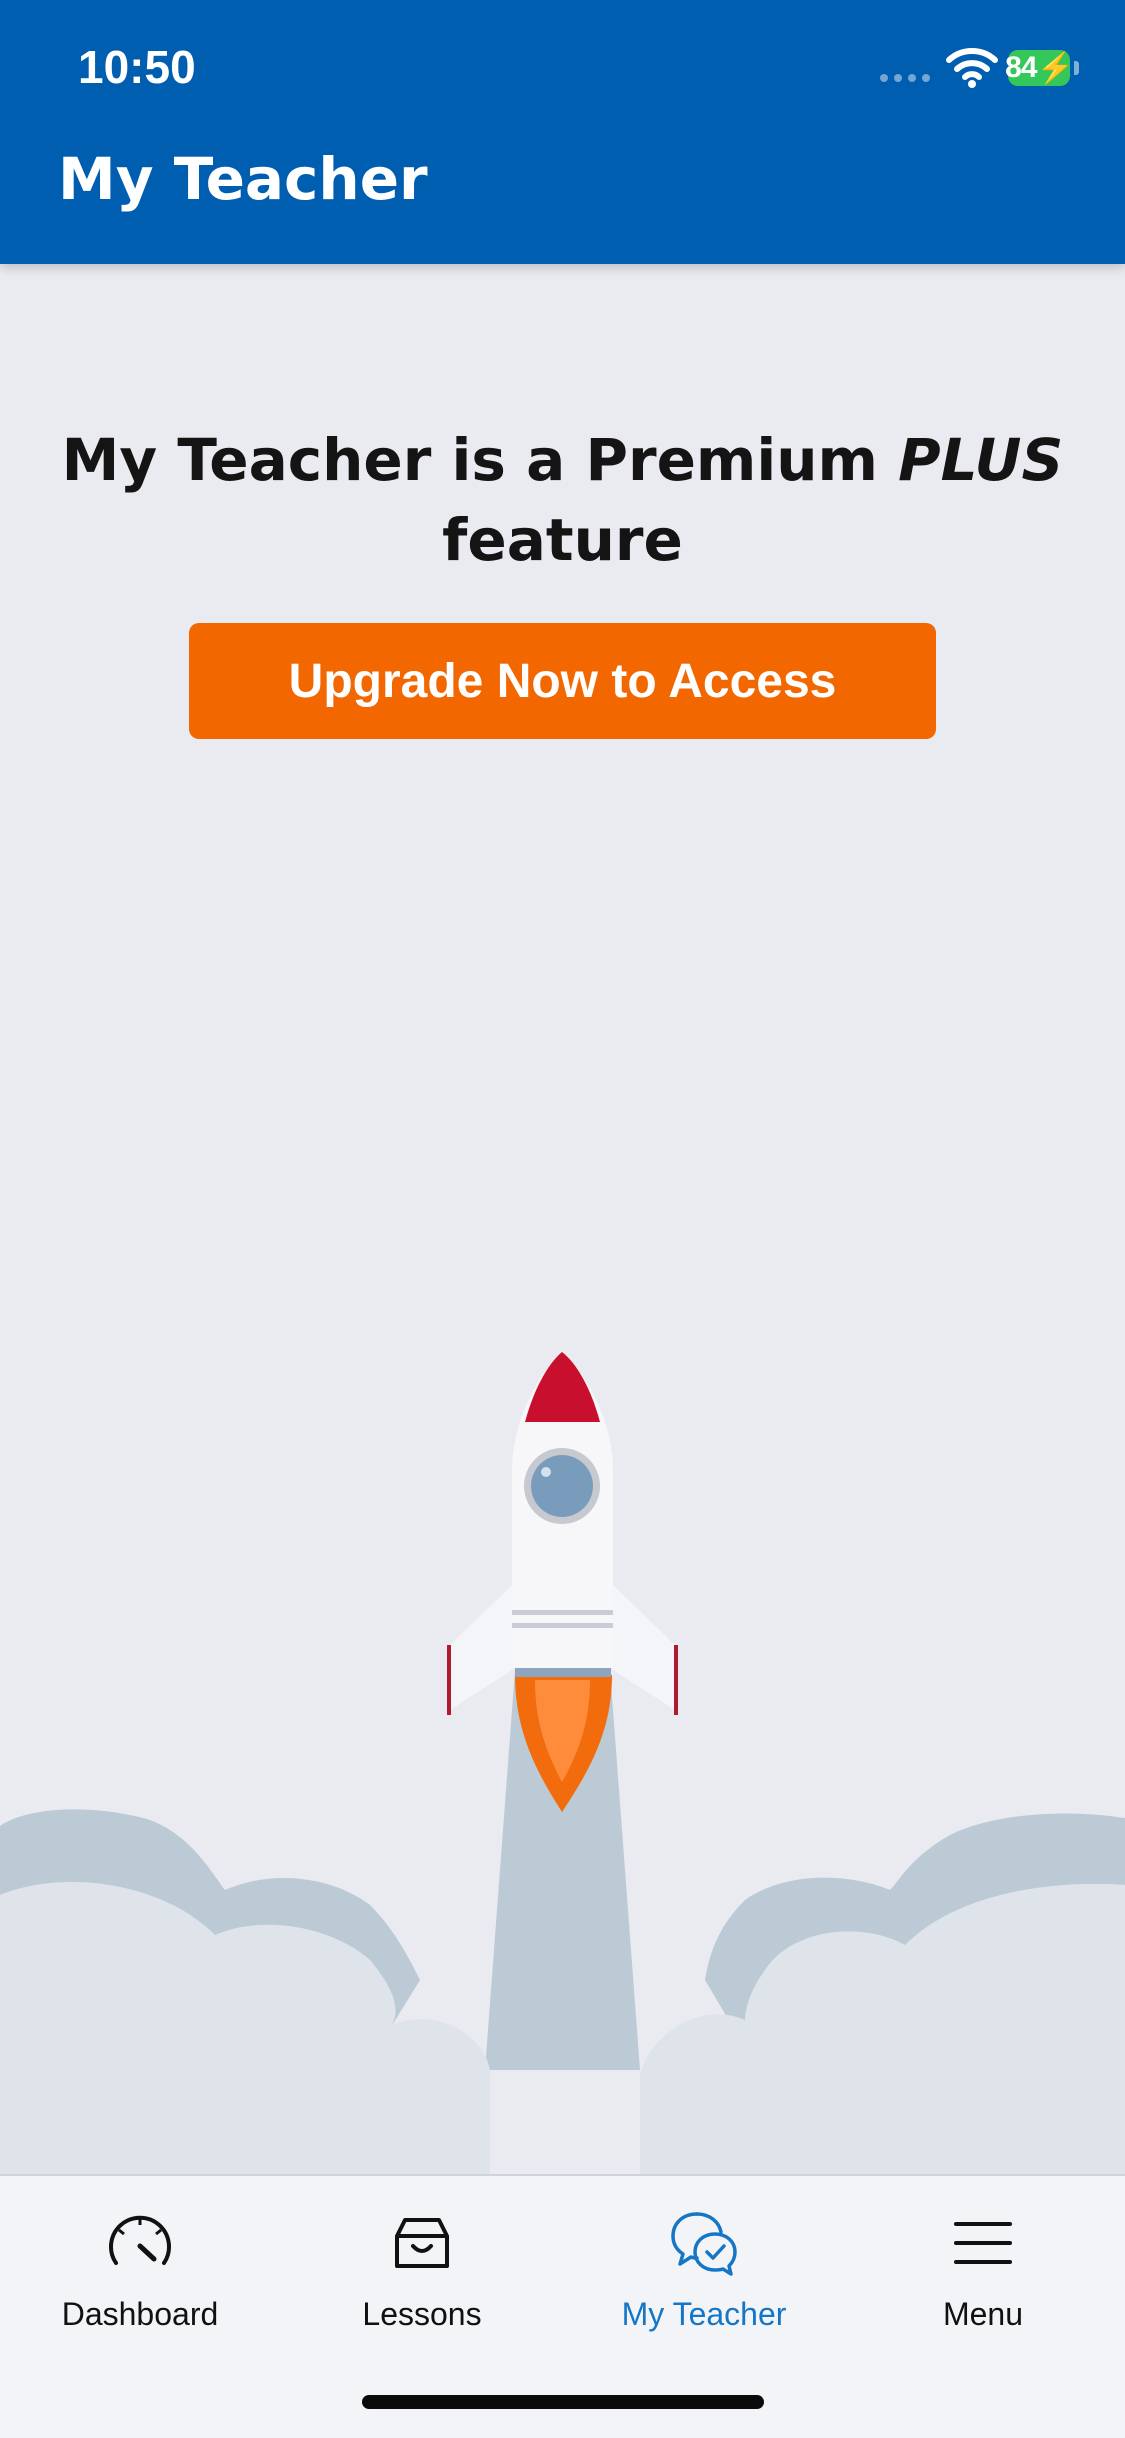 Image resolution: width=1125 pixels, height=2438 pixels. I want to click on battery-level: 84, so click(1021, 67).